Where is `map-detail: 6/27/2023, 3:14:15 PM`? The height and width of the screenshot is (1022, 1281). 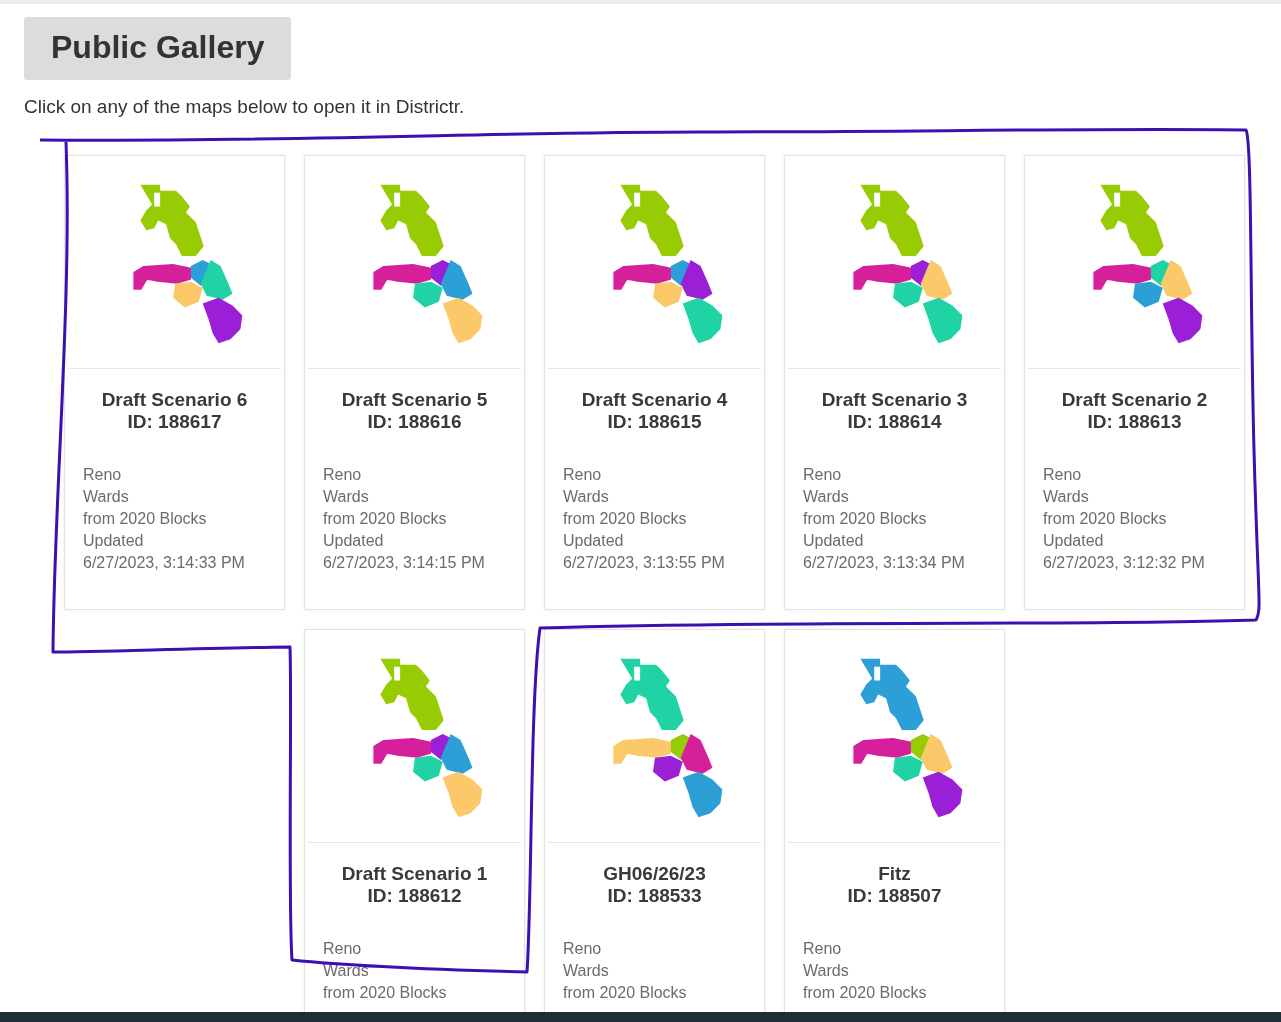
map-detail: 6/27/2023, 3:14:15 PM is located at coordinates (404, 563).